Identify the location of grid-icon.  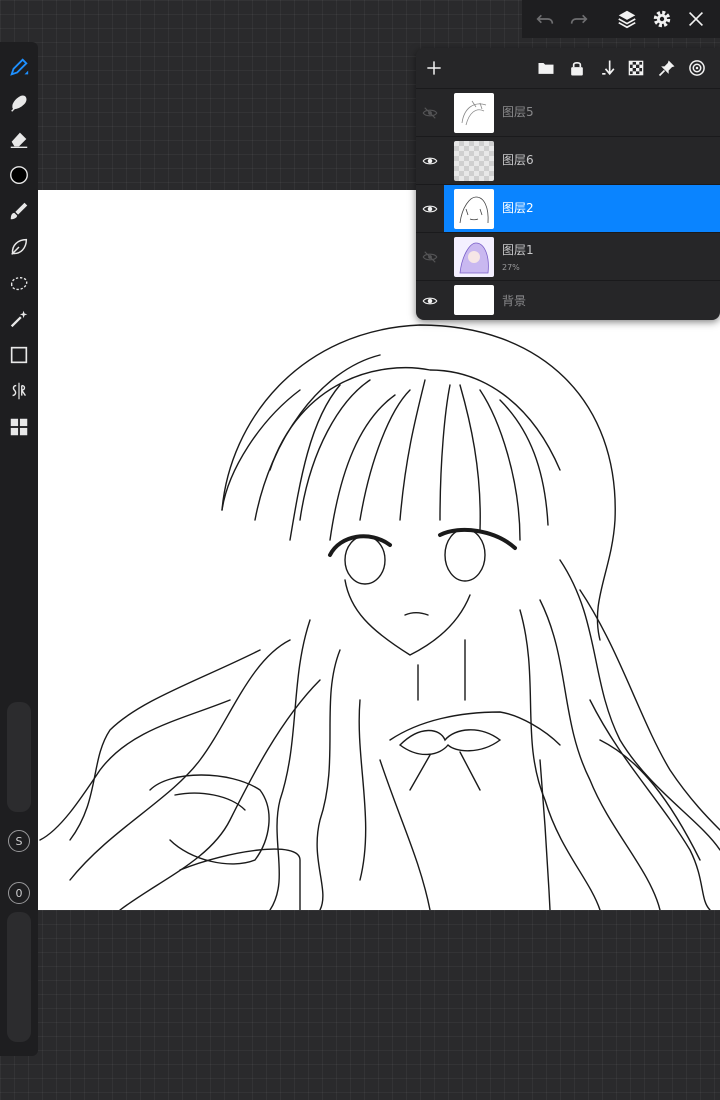
(19, 427).